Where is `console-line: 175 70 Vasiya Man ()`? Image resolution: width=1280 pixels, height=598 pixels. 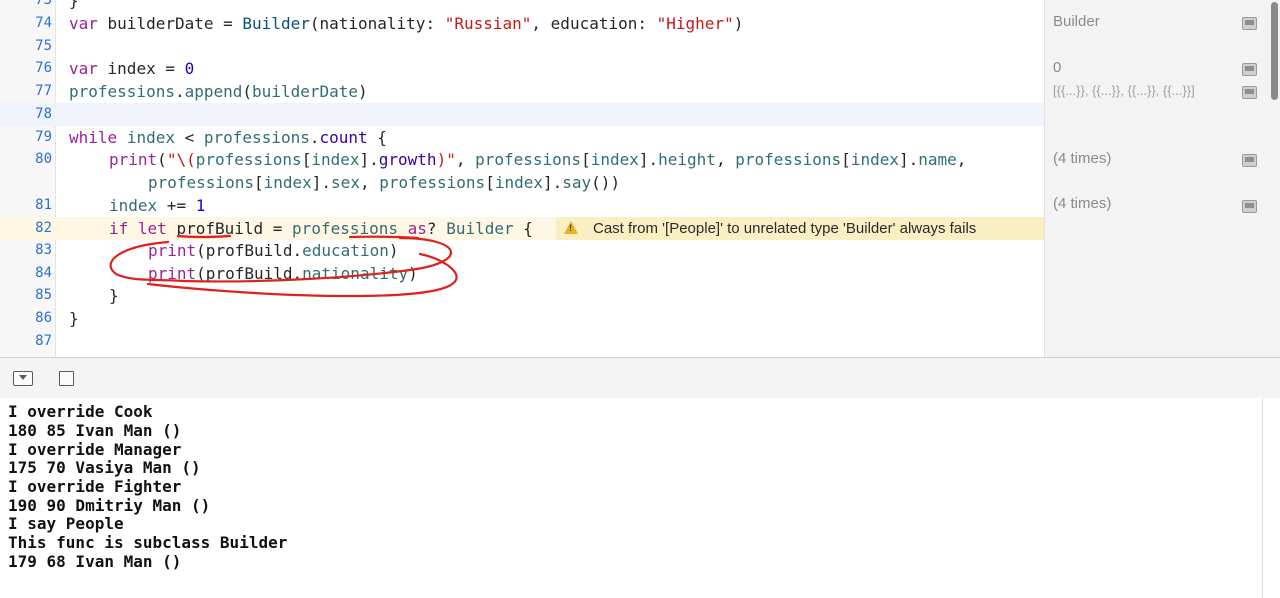
console-line: 175 70 Vasiya Man () is located at coordinates (104, 467).